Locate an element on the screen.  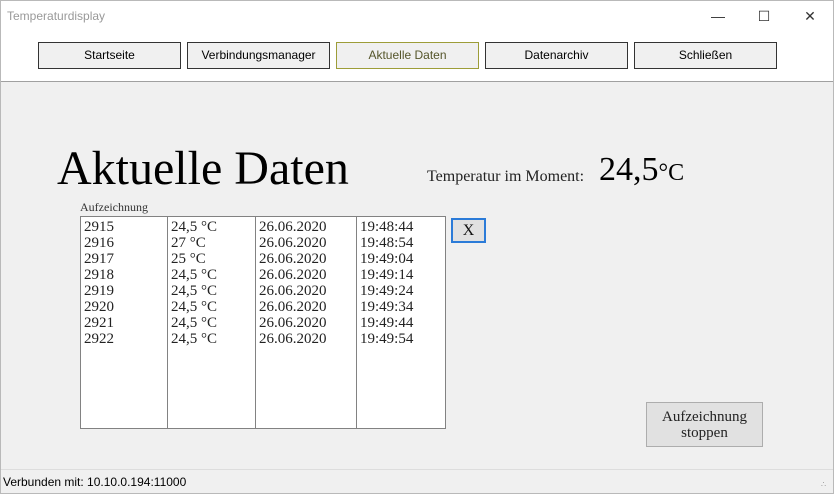
recording-id-column: 2915 2916 2917 2918 2919 2920 2921 2922 is located at coordinates (124, 322).